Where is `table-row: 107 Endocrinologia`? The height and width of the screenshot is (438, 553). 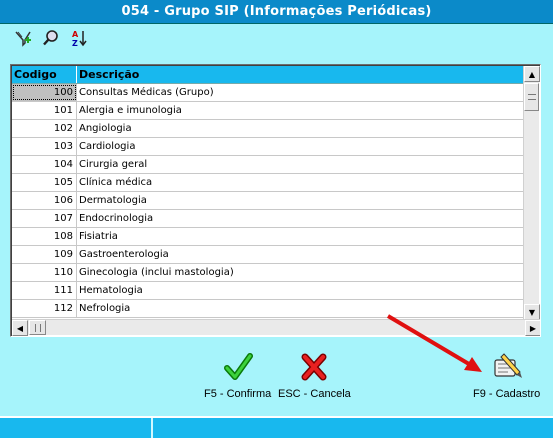 table-row: 107 Endocrinologia is located at coordinates (268, 219).